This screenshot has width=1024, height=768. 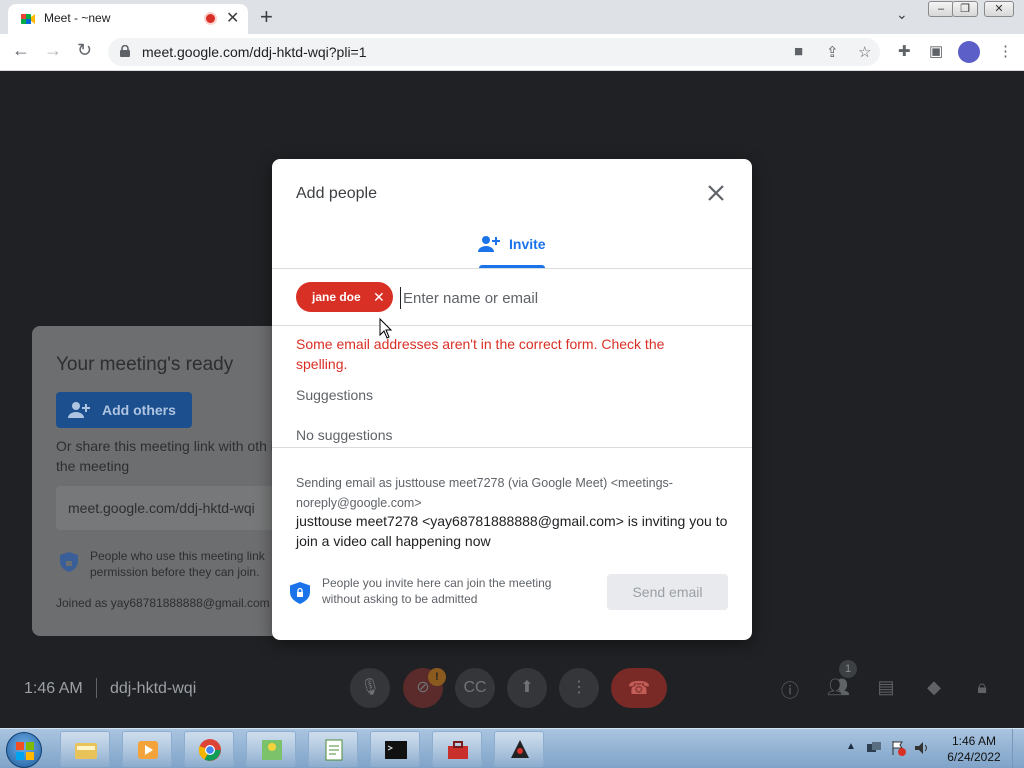 What do you see at coordinates (161, 508) in the screenshot?
I see `meeting-link-text: meet.google.com/ddj-hktd-wqi` at bounding box center [161, 508].